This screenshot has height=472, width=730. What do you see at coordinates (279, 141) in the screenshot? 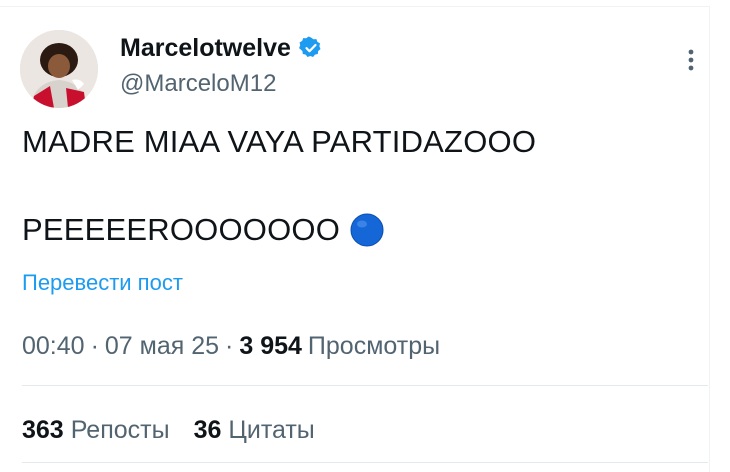
I see `tweet-text-line-1: MADRE MIAA VAYA PARTIDAZOOO` at bounding box center [279, 141].